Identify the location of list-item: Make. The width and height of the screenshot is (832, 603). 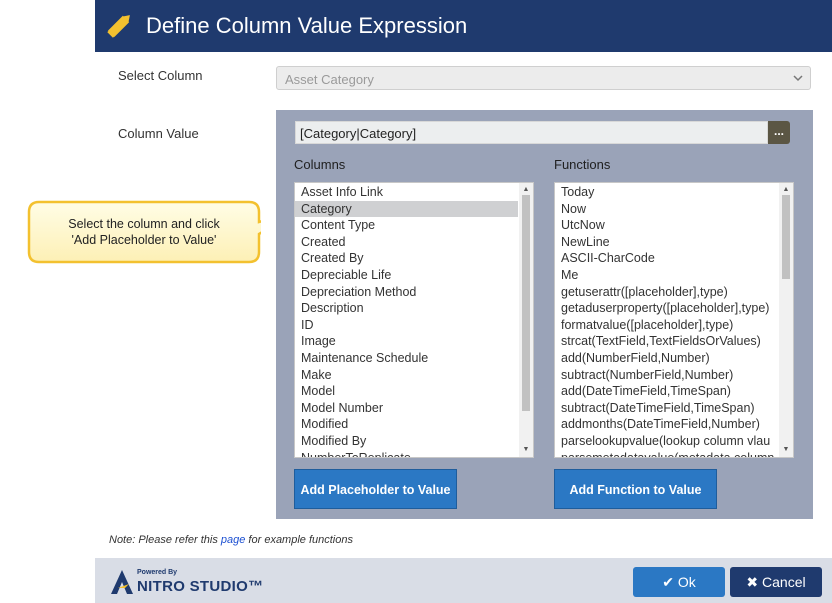
(406, 375).